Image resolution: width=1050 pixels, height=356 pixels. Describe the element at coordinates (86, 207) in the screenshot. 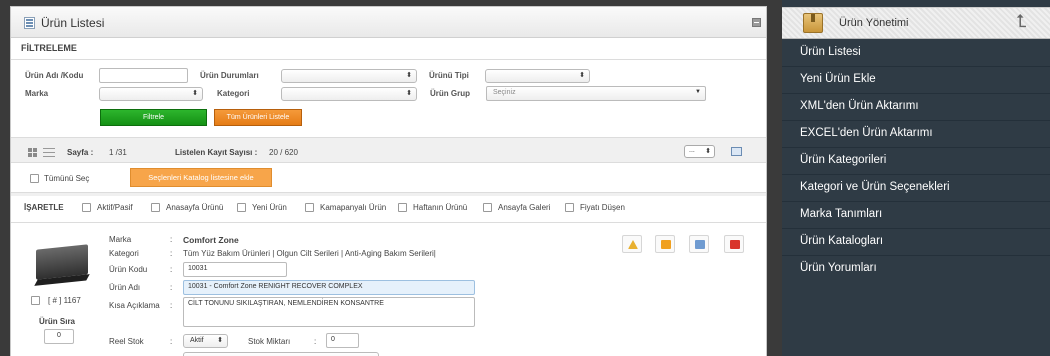

I see `mark-checkbox-active` at that location.